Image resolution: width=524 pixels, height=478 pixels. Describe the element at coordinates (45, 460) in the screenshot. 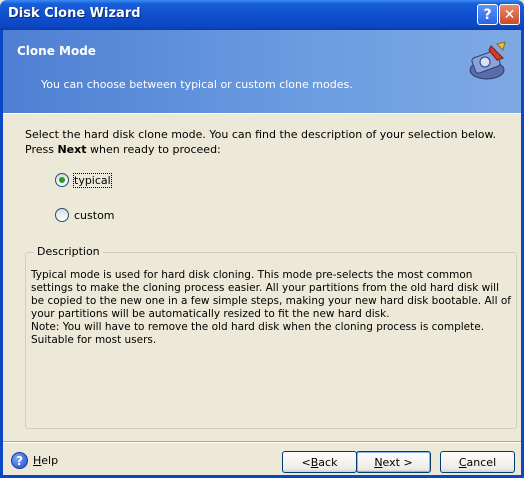

I see `help-link: Help` at that location.